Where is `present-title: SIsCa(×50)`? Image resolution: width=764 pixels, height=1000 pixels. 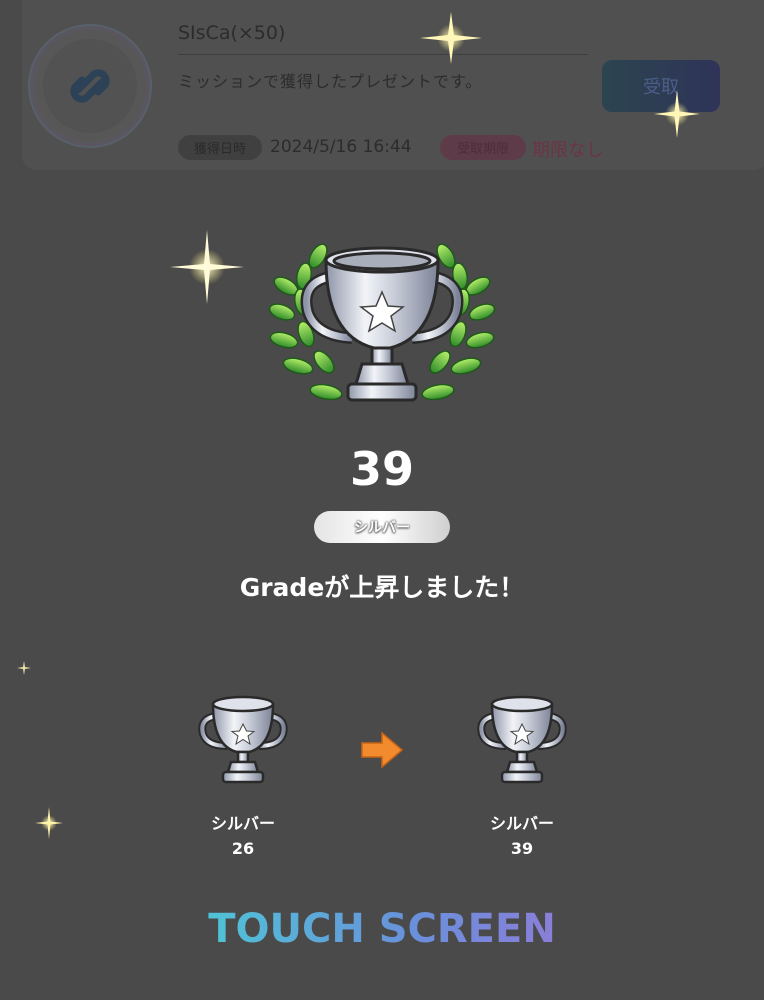
present-title: SIsCa(×50) is located at coordinates (232, 33).